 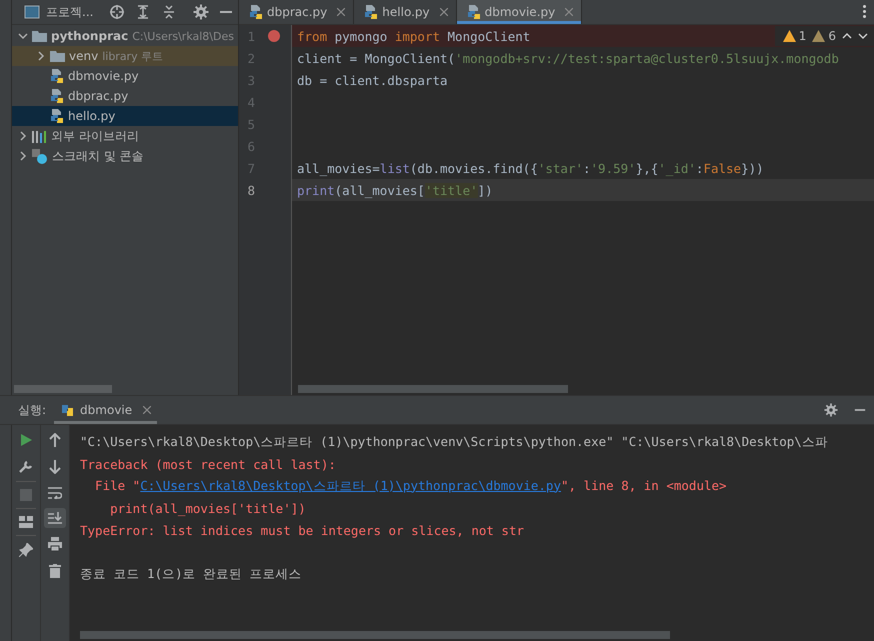 What do you see at coordinates (207, 508) in the screenshot?
I see `console-line: print(all_movies['title'])` at bounding box center [207, 508].